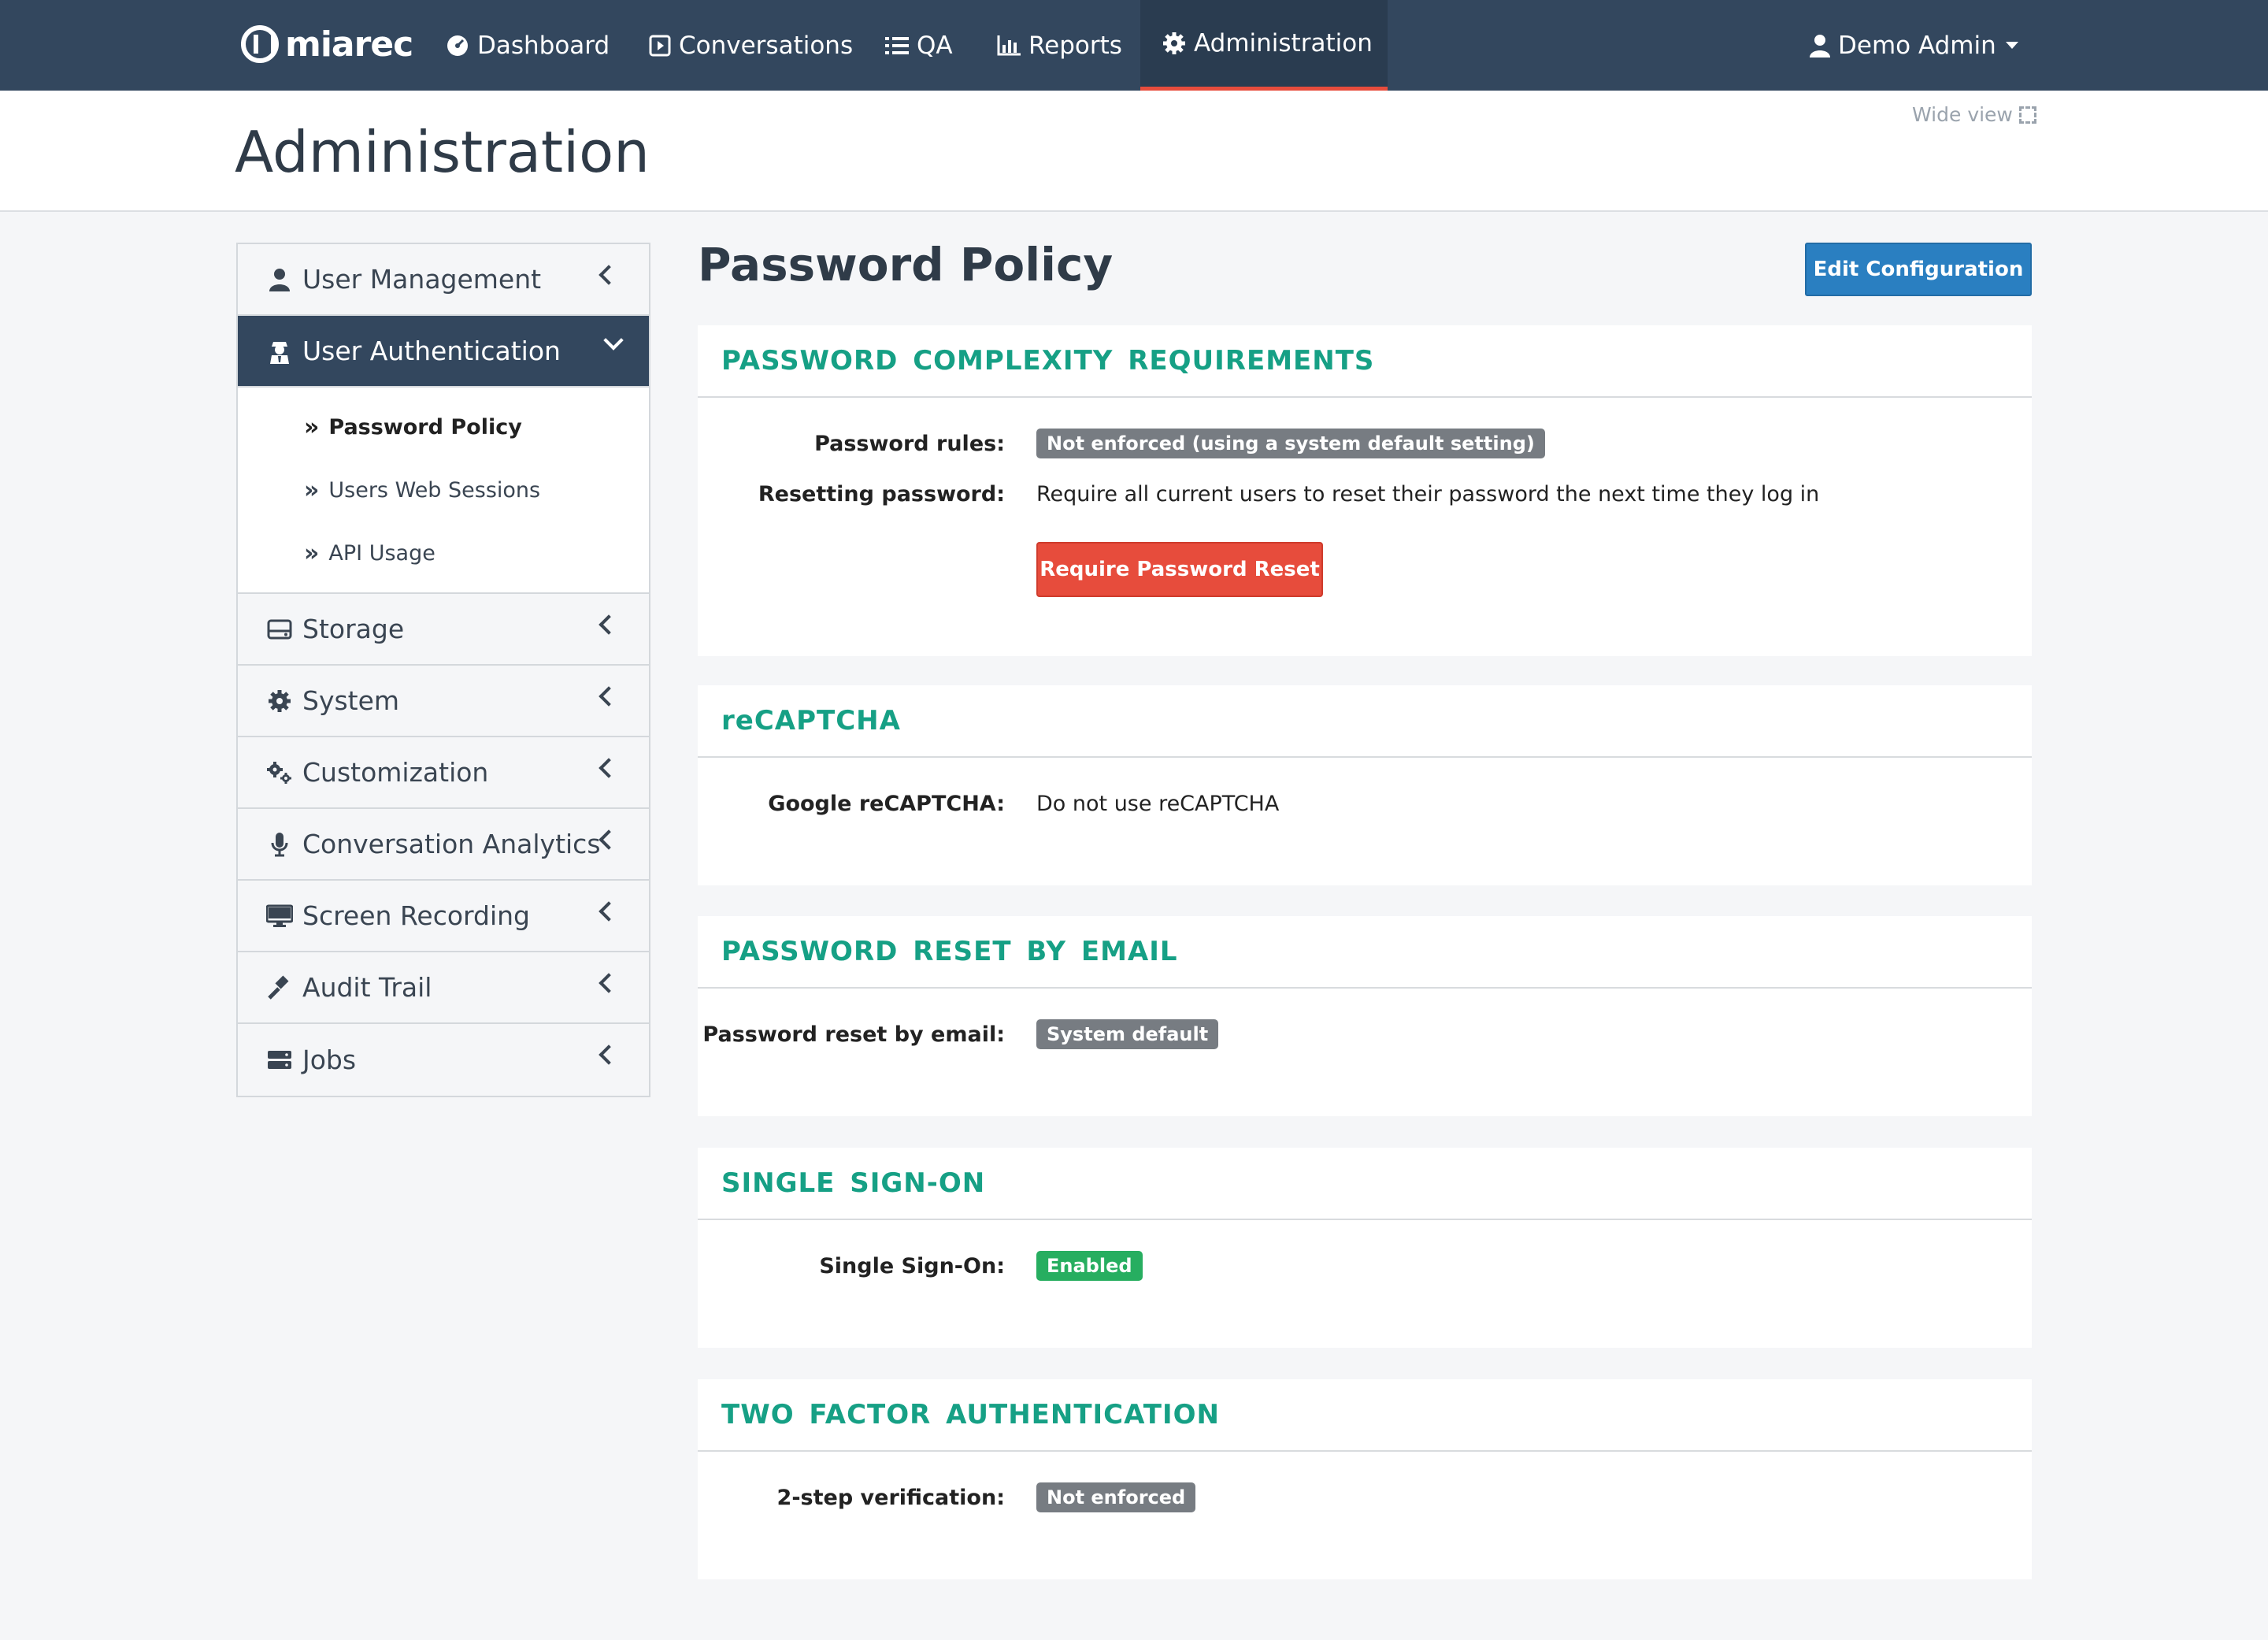 The image size is (2268, 1640). I want to click on field-two-step-verification: 2-step verification: Not enforced, so click(1365, 1497).